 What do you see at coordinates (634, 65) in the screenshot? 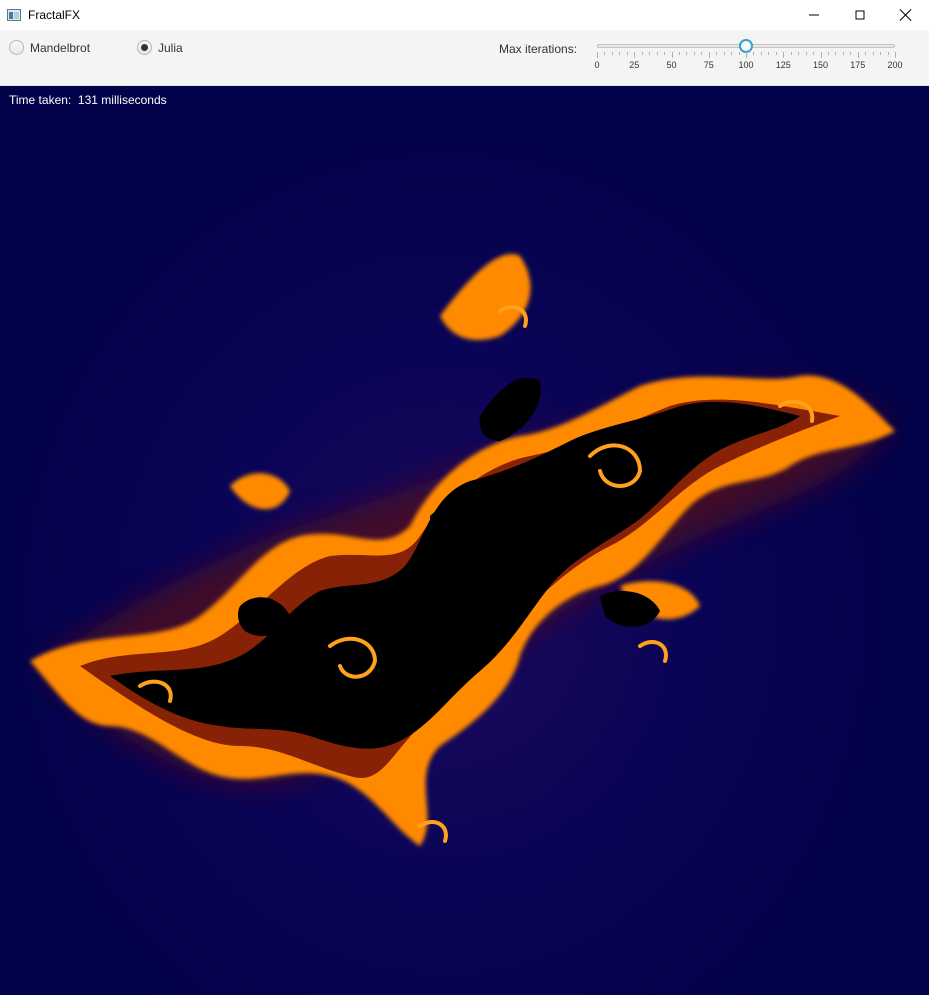
I see `slider-tick-label: 25` at bounding box center [634, 65].